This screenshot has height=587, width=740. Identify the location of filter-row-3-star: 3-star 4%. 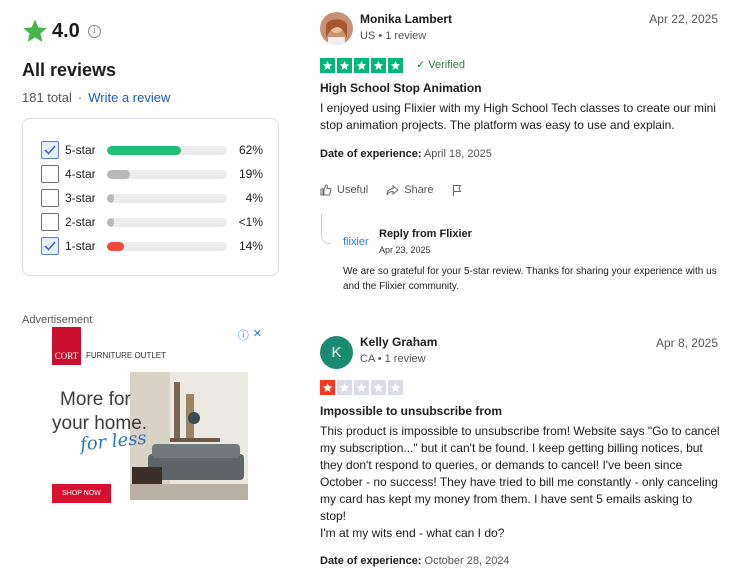
(152, 198).